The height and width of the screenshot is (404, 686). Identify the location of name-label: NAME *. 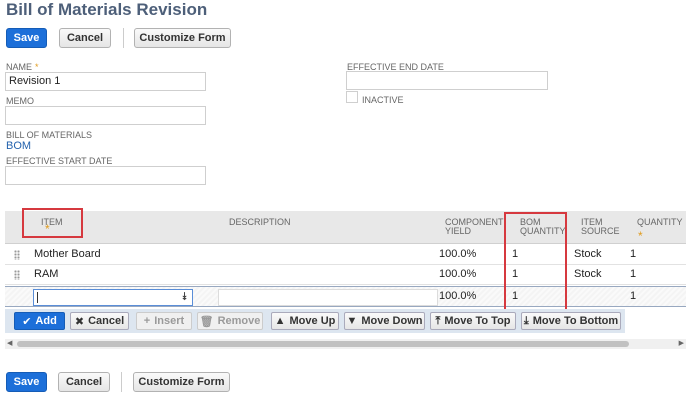
(22, 67).